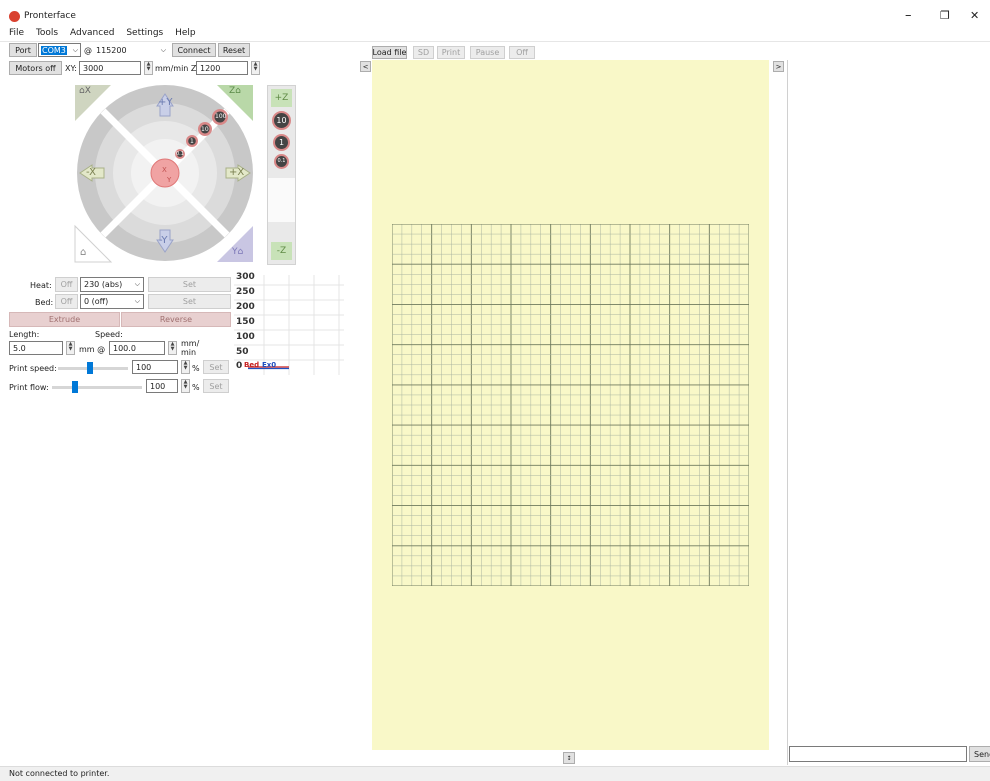  What do you see at coordinates (16, 33) in the screenshot?
I see `menu-file: File` at bounding box center [16, 33].